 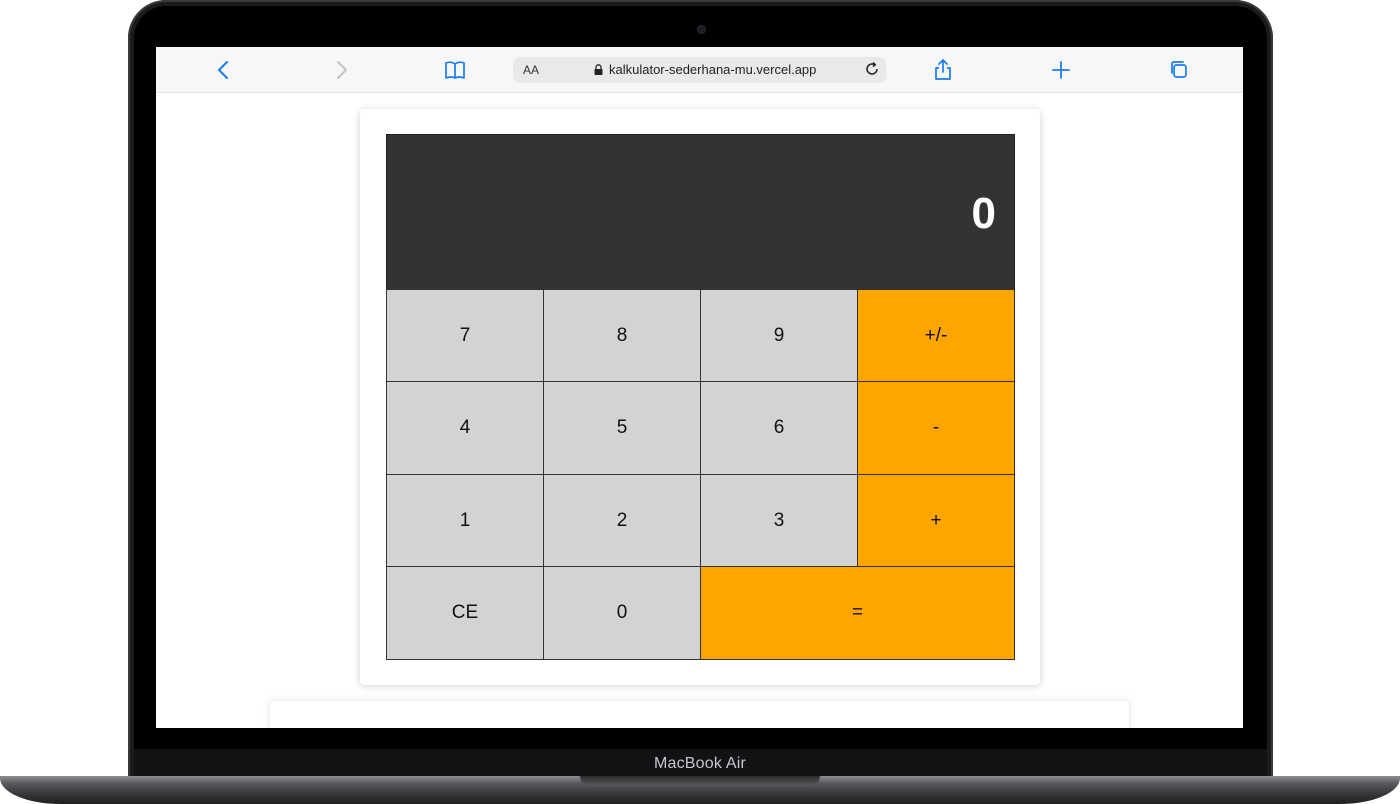 What do you see at coordinates (936, 428) in the screenshot?
I see `key-minus: -` at bounding box center [936, 428].